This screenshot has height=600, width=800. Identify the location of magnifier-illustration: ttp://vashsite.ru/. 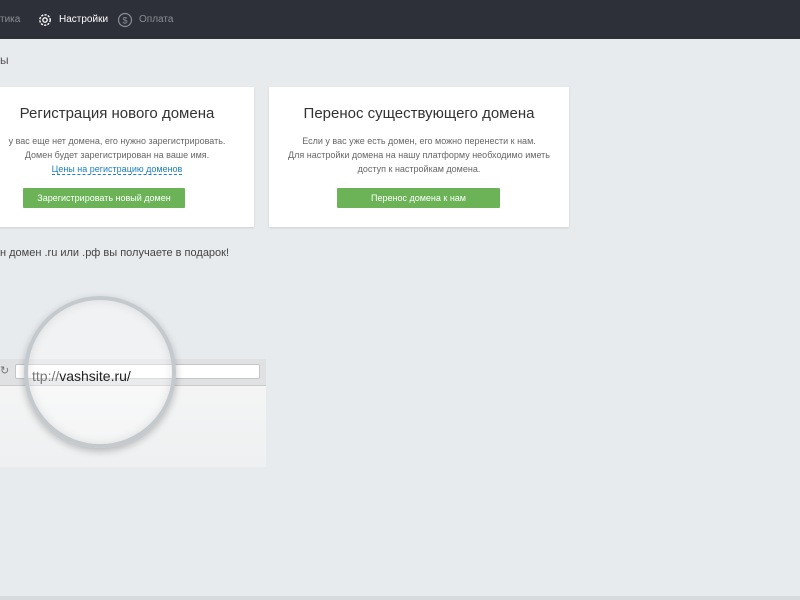
(100, 372).